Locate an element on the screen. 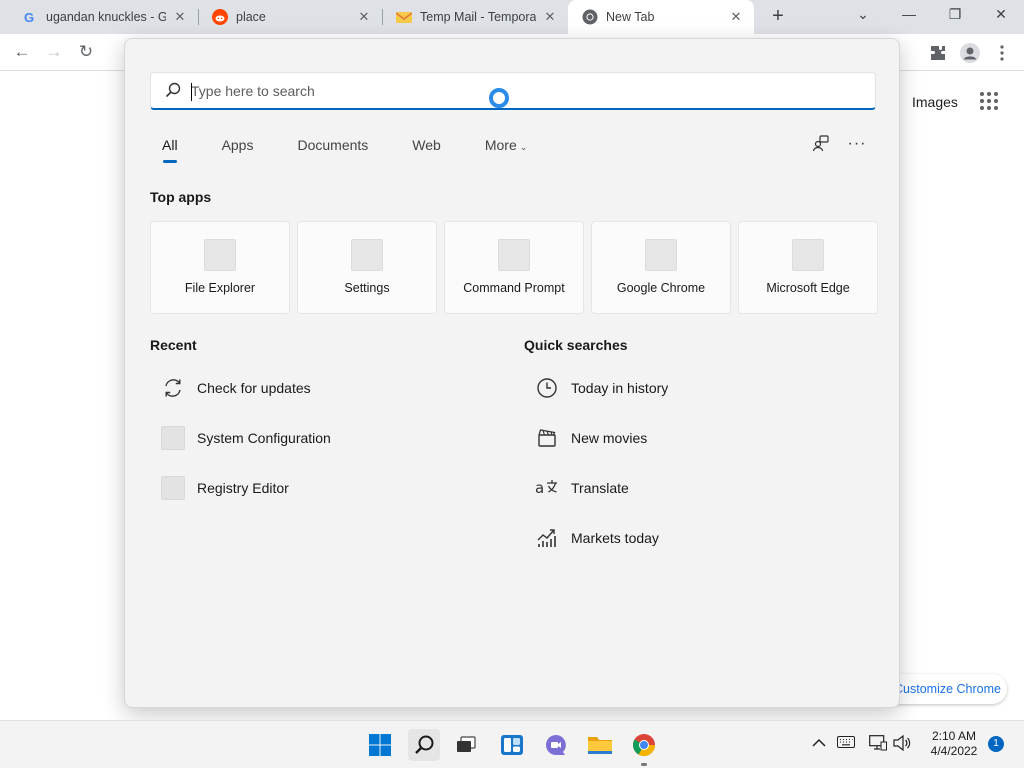 Image resolution: width=1024 pixels, height=768 pixels. back-button: ← is located at coordinates (22, 53).